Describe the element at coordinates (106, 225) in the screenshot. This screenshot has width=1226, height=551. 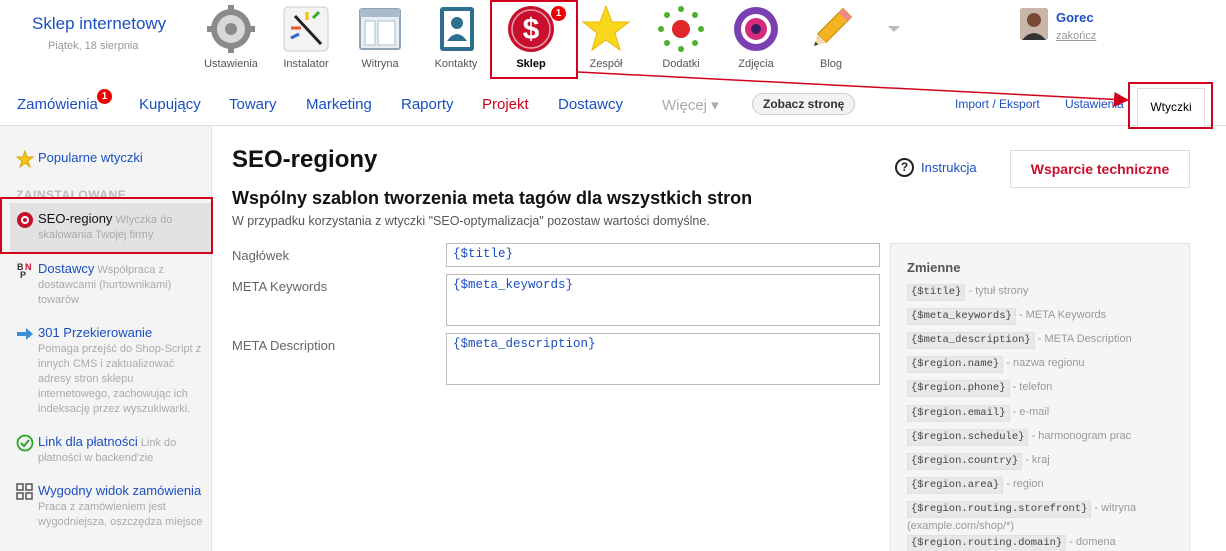
I see `seo-regions-highlight-box` at that location.